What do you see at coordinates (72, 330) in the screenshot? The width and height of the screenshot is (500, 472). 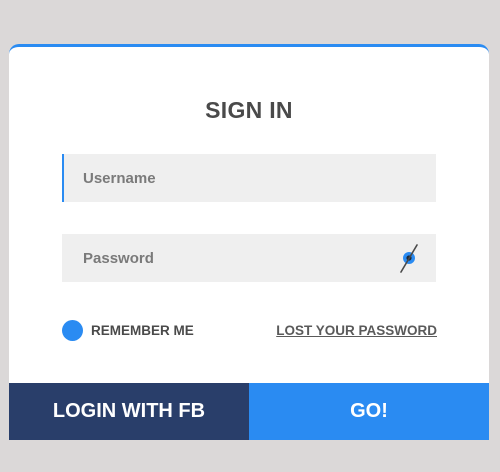 I see `radio-filled-icon` at bounding box center [72, 330].